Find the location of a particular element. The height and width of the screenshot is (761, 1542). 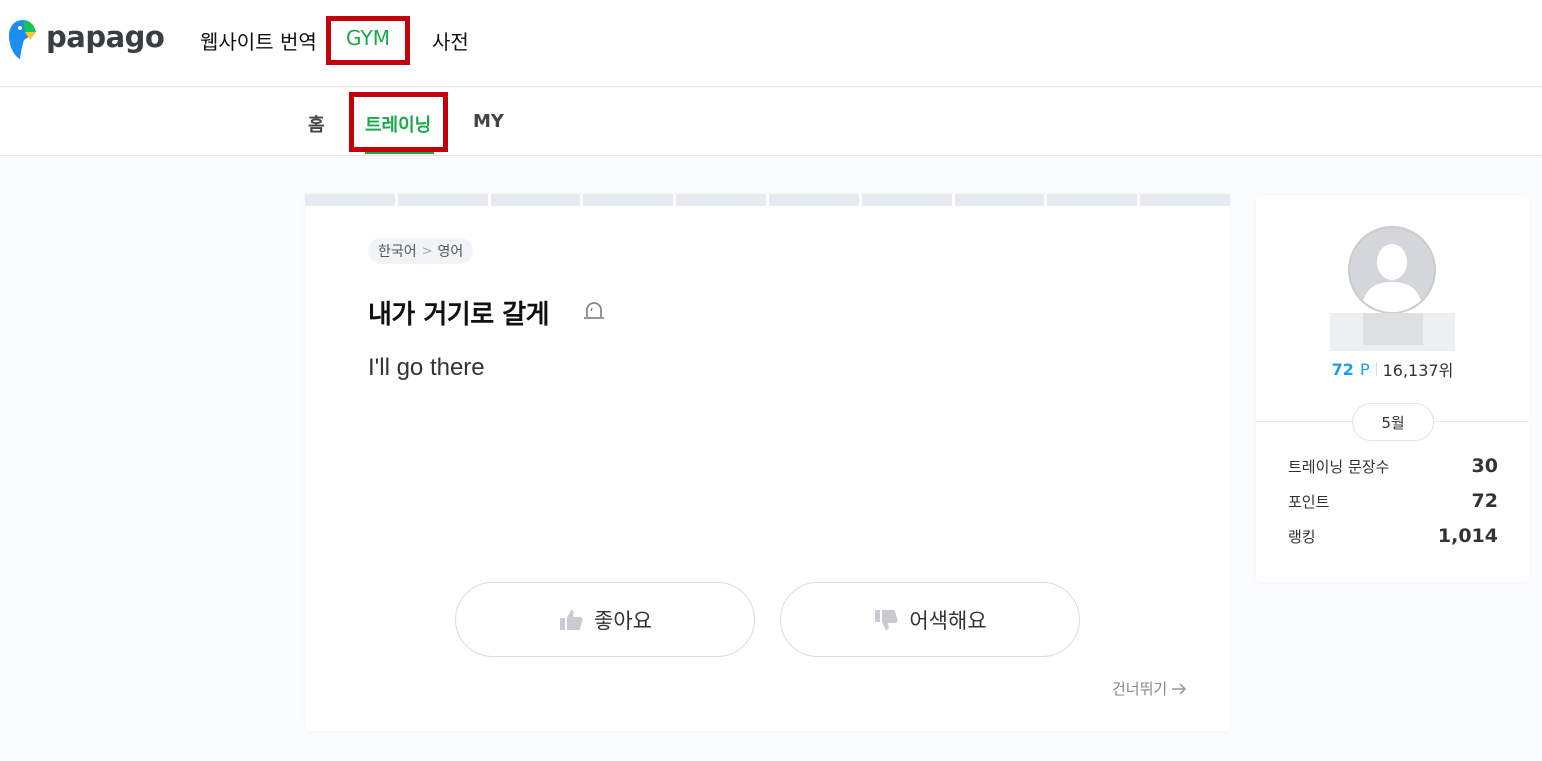

avatar is located at coordinates (1392, 270).